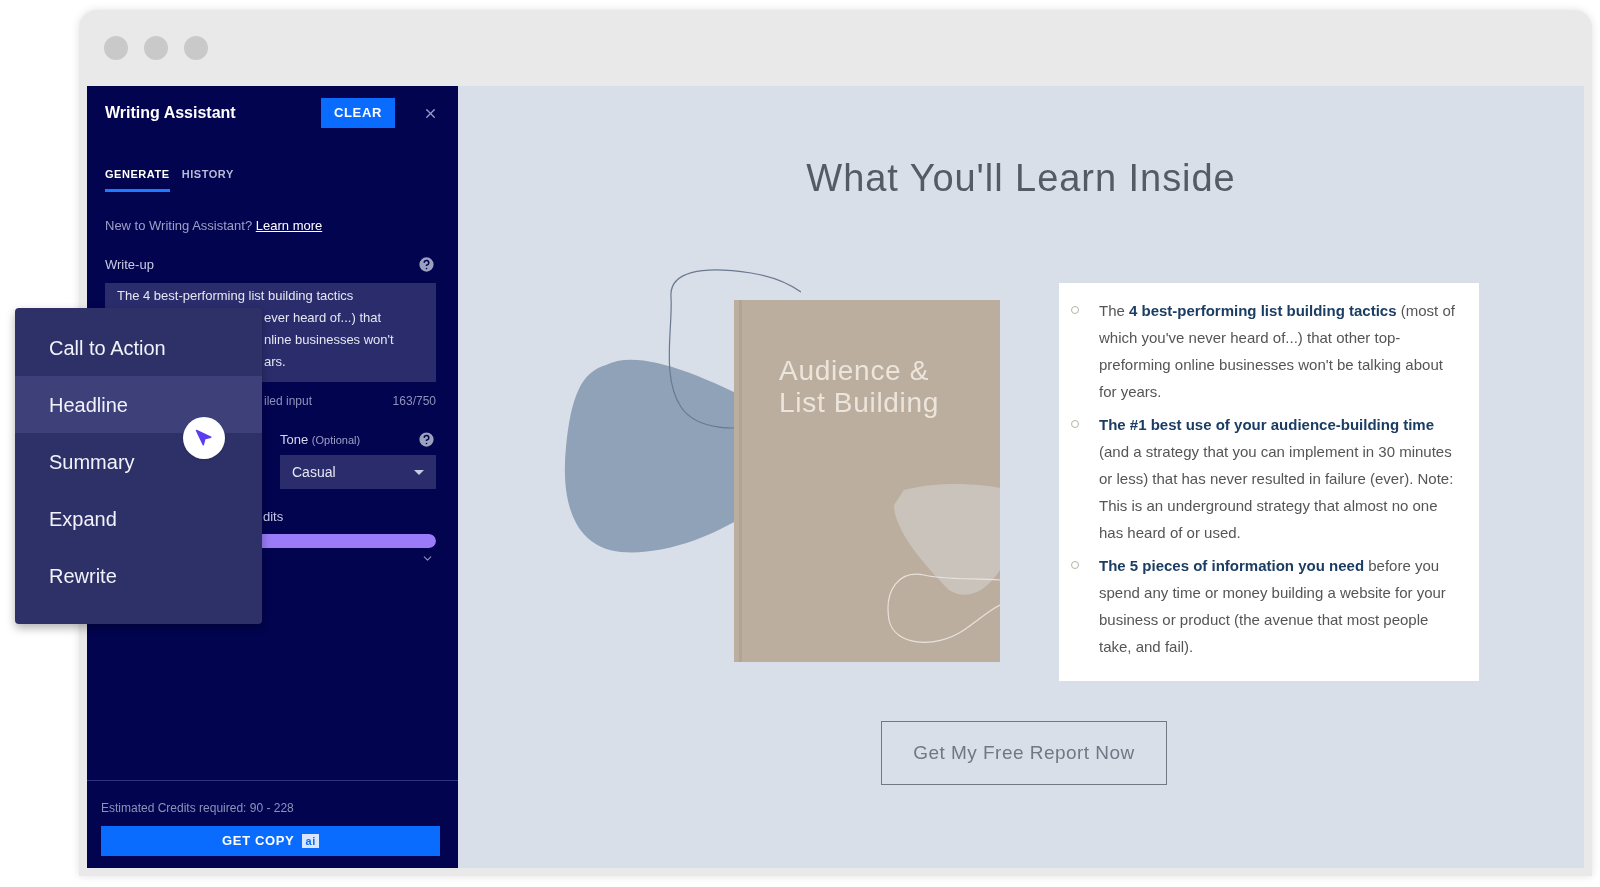 This screenshot has height=887, width=1600. Describe the element at coordinates (179, 225) in the screenshot. I see `intro-text: New to Writing Assistant?` at that location.